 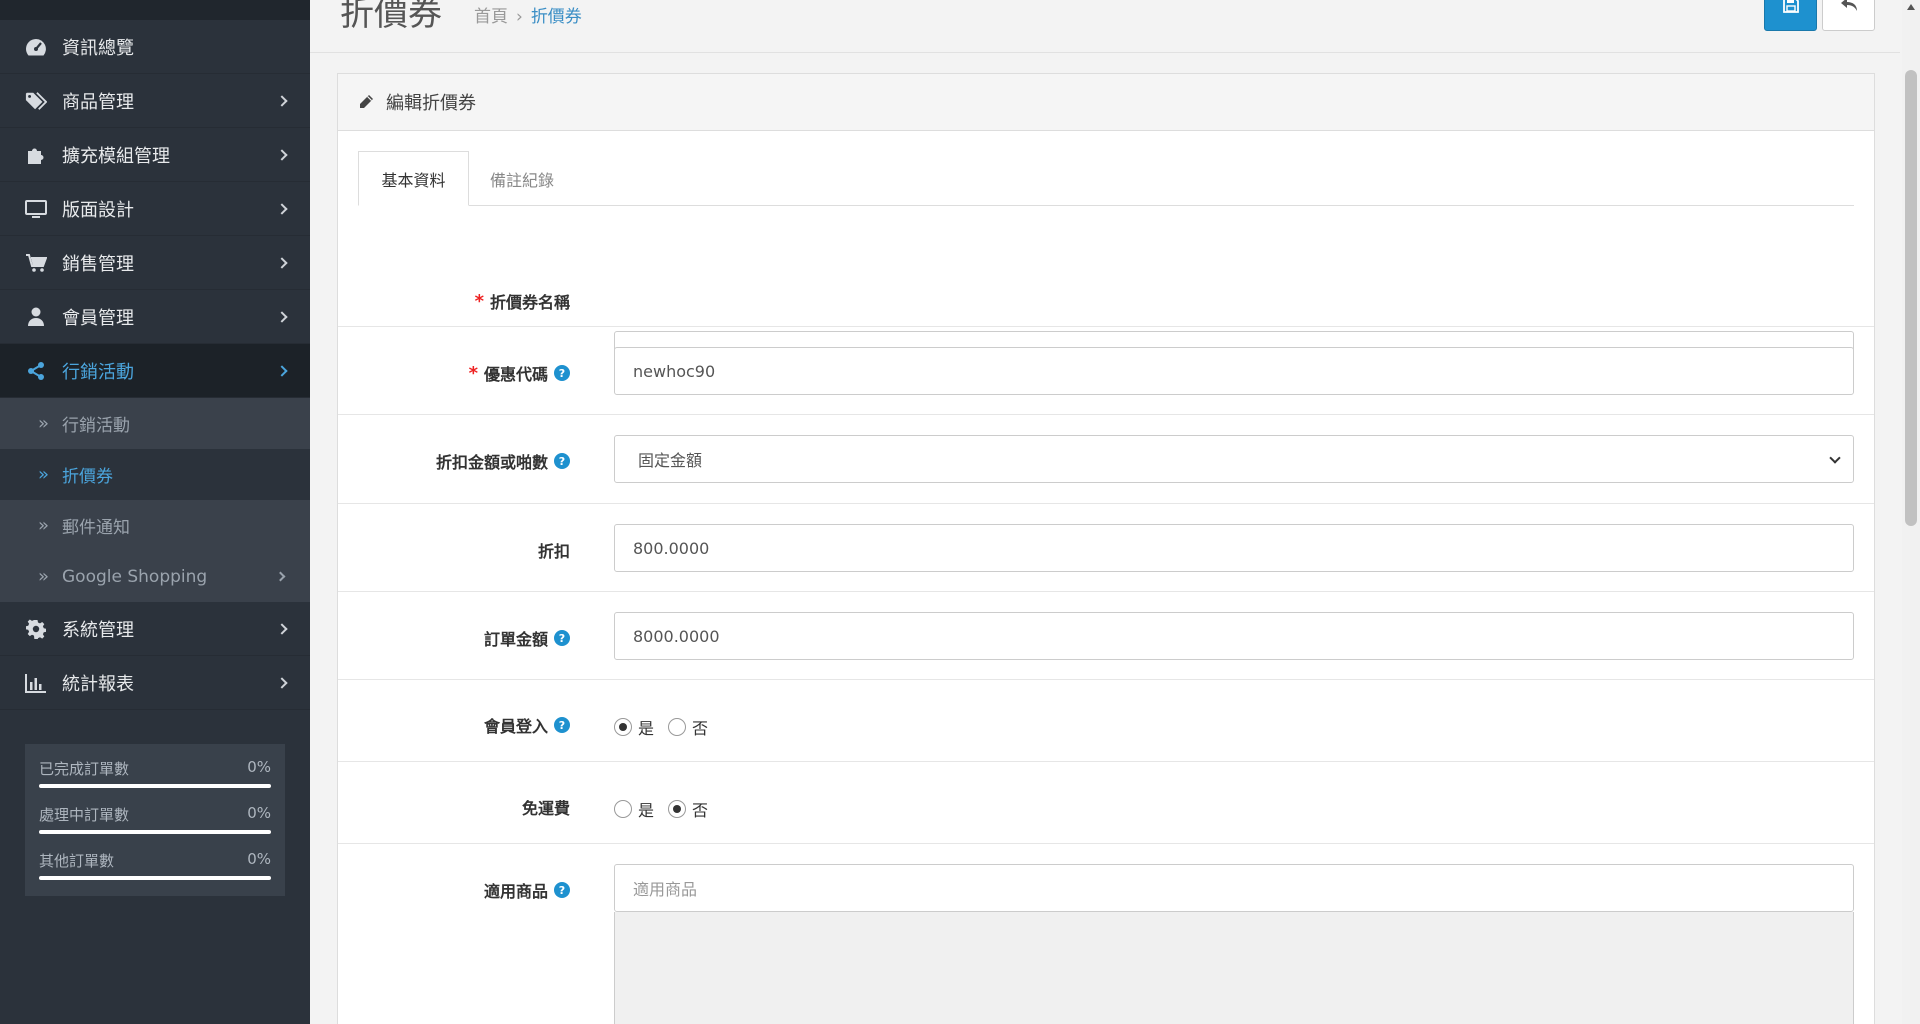 I want to click on shipping-yes-option: 是, so click(x=634, y=809).